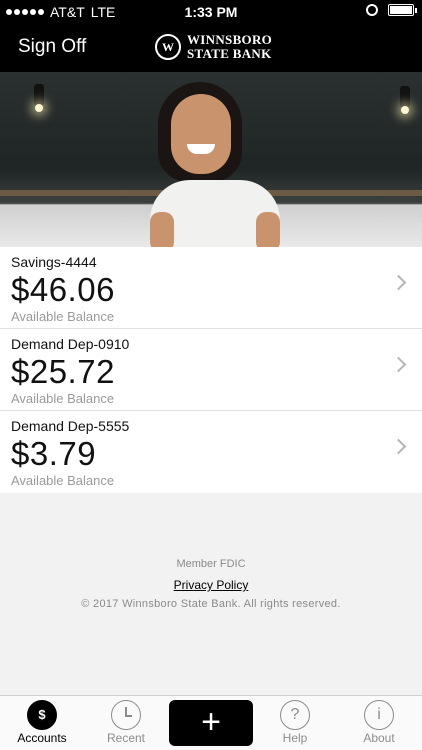 The image size is (422, 750). I want to click on tab-label: About, so click(379, 738).